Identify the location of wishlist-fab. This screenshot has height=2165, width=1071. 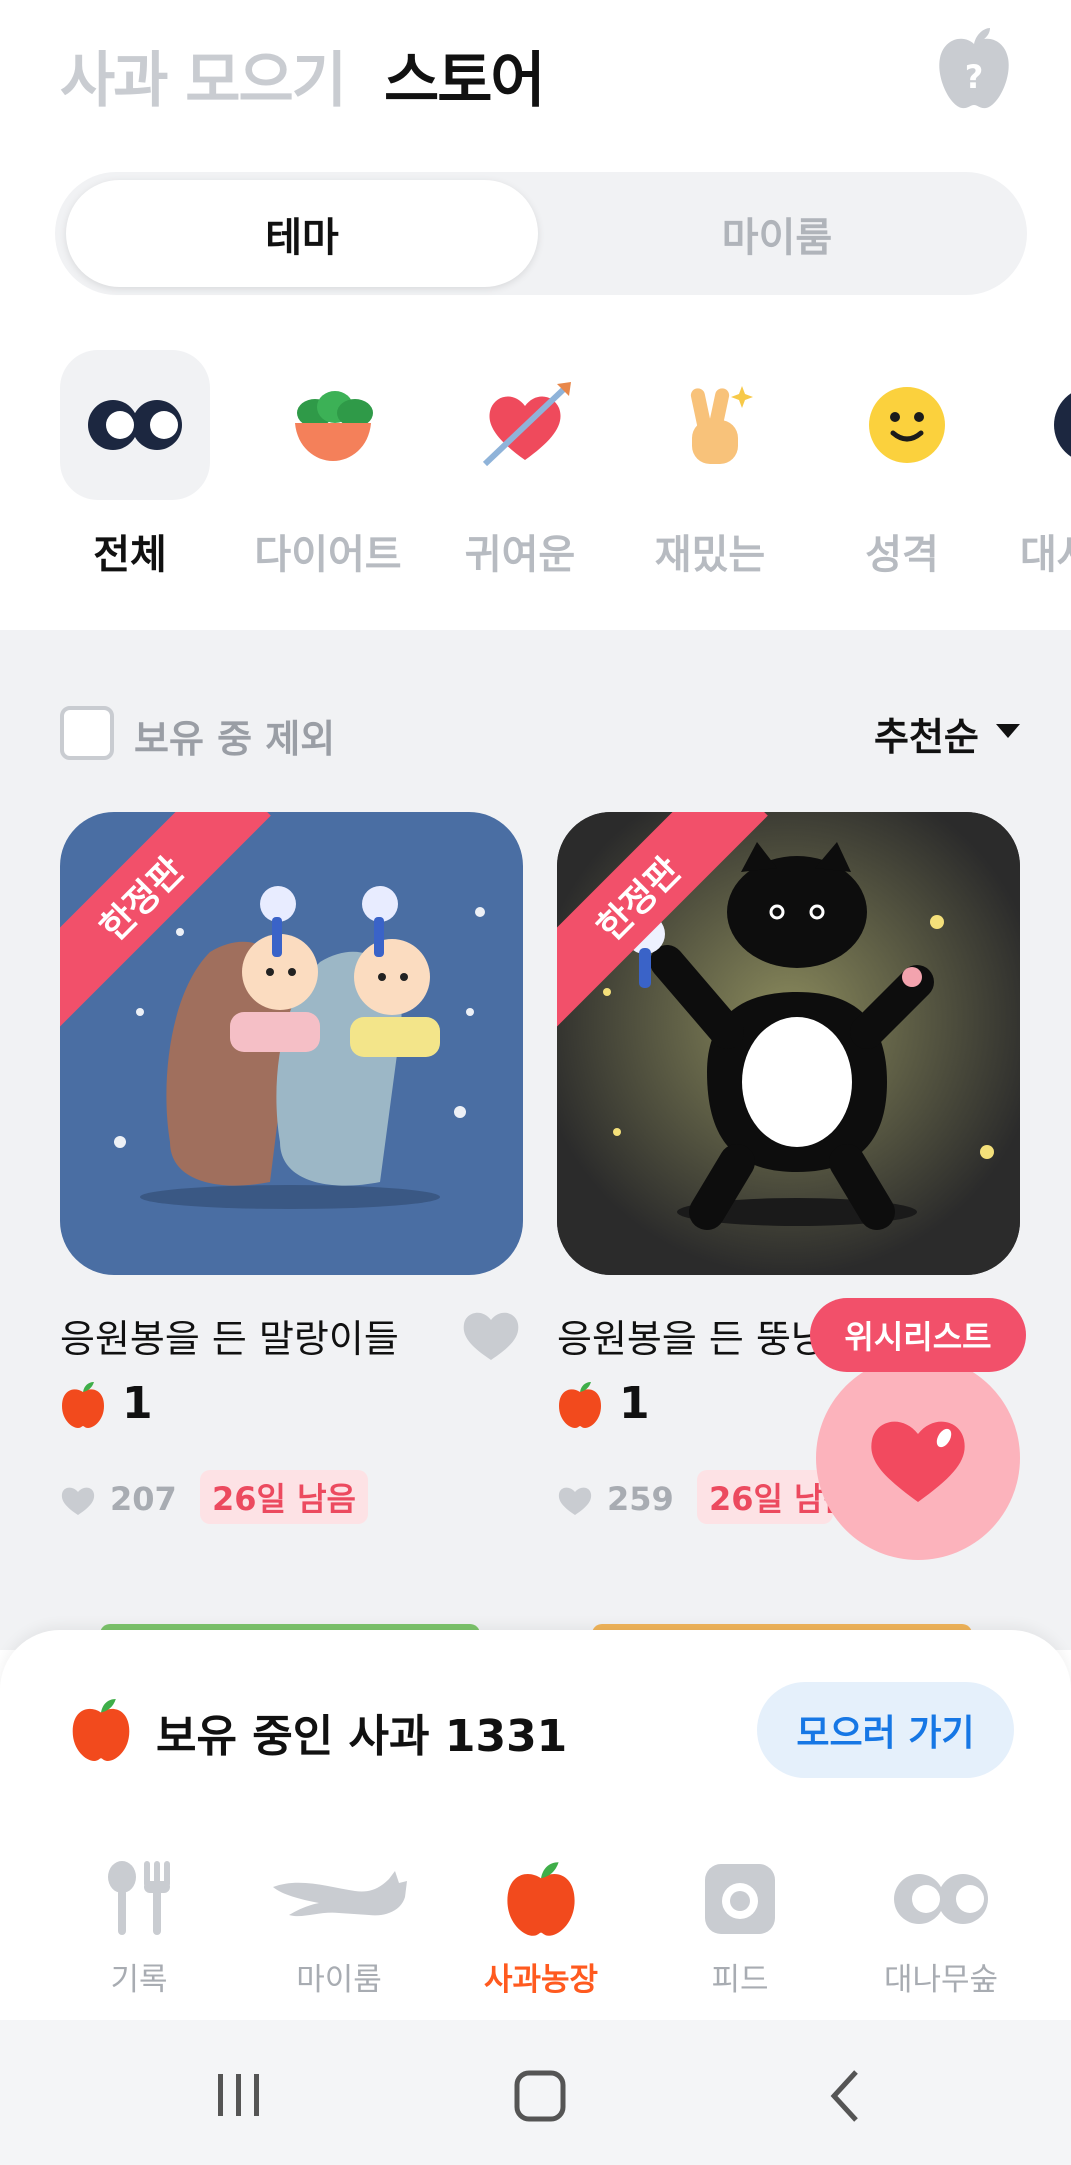
(918, 1458).